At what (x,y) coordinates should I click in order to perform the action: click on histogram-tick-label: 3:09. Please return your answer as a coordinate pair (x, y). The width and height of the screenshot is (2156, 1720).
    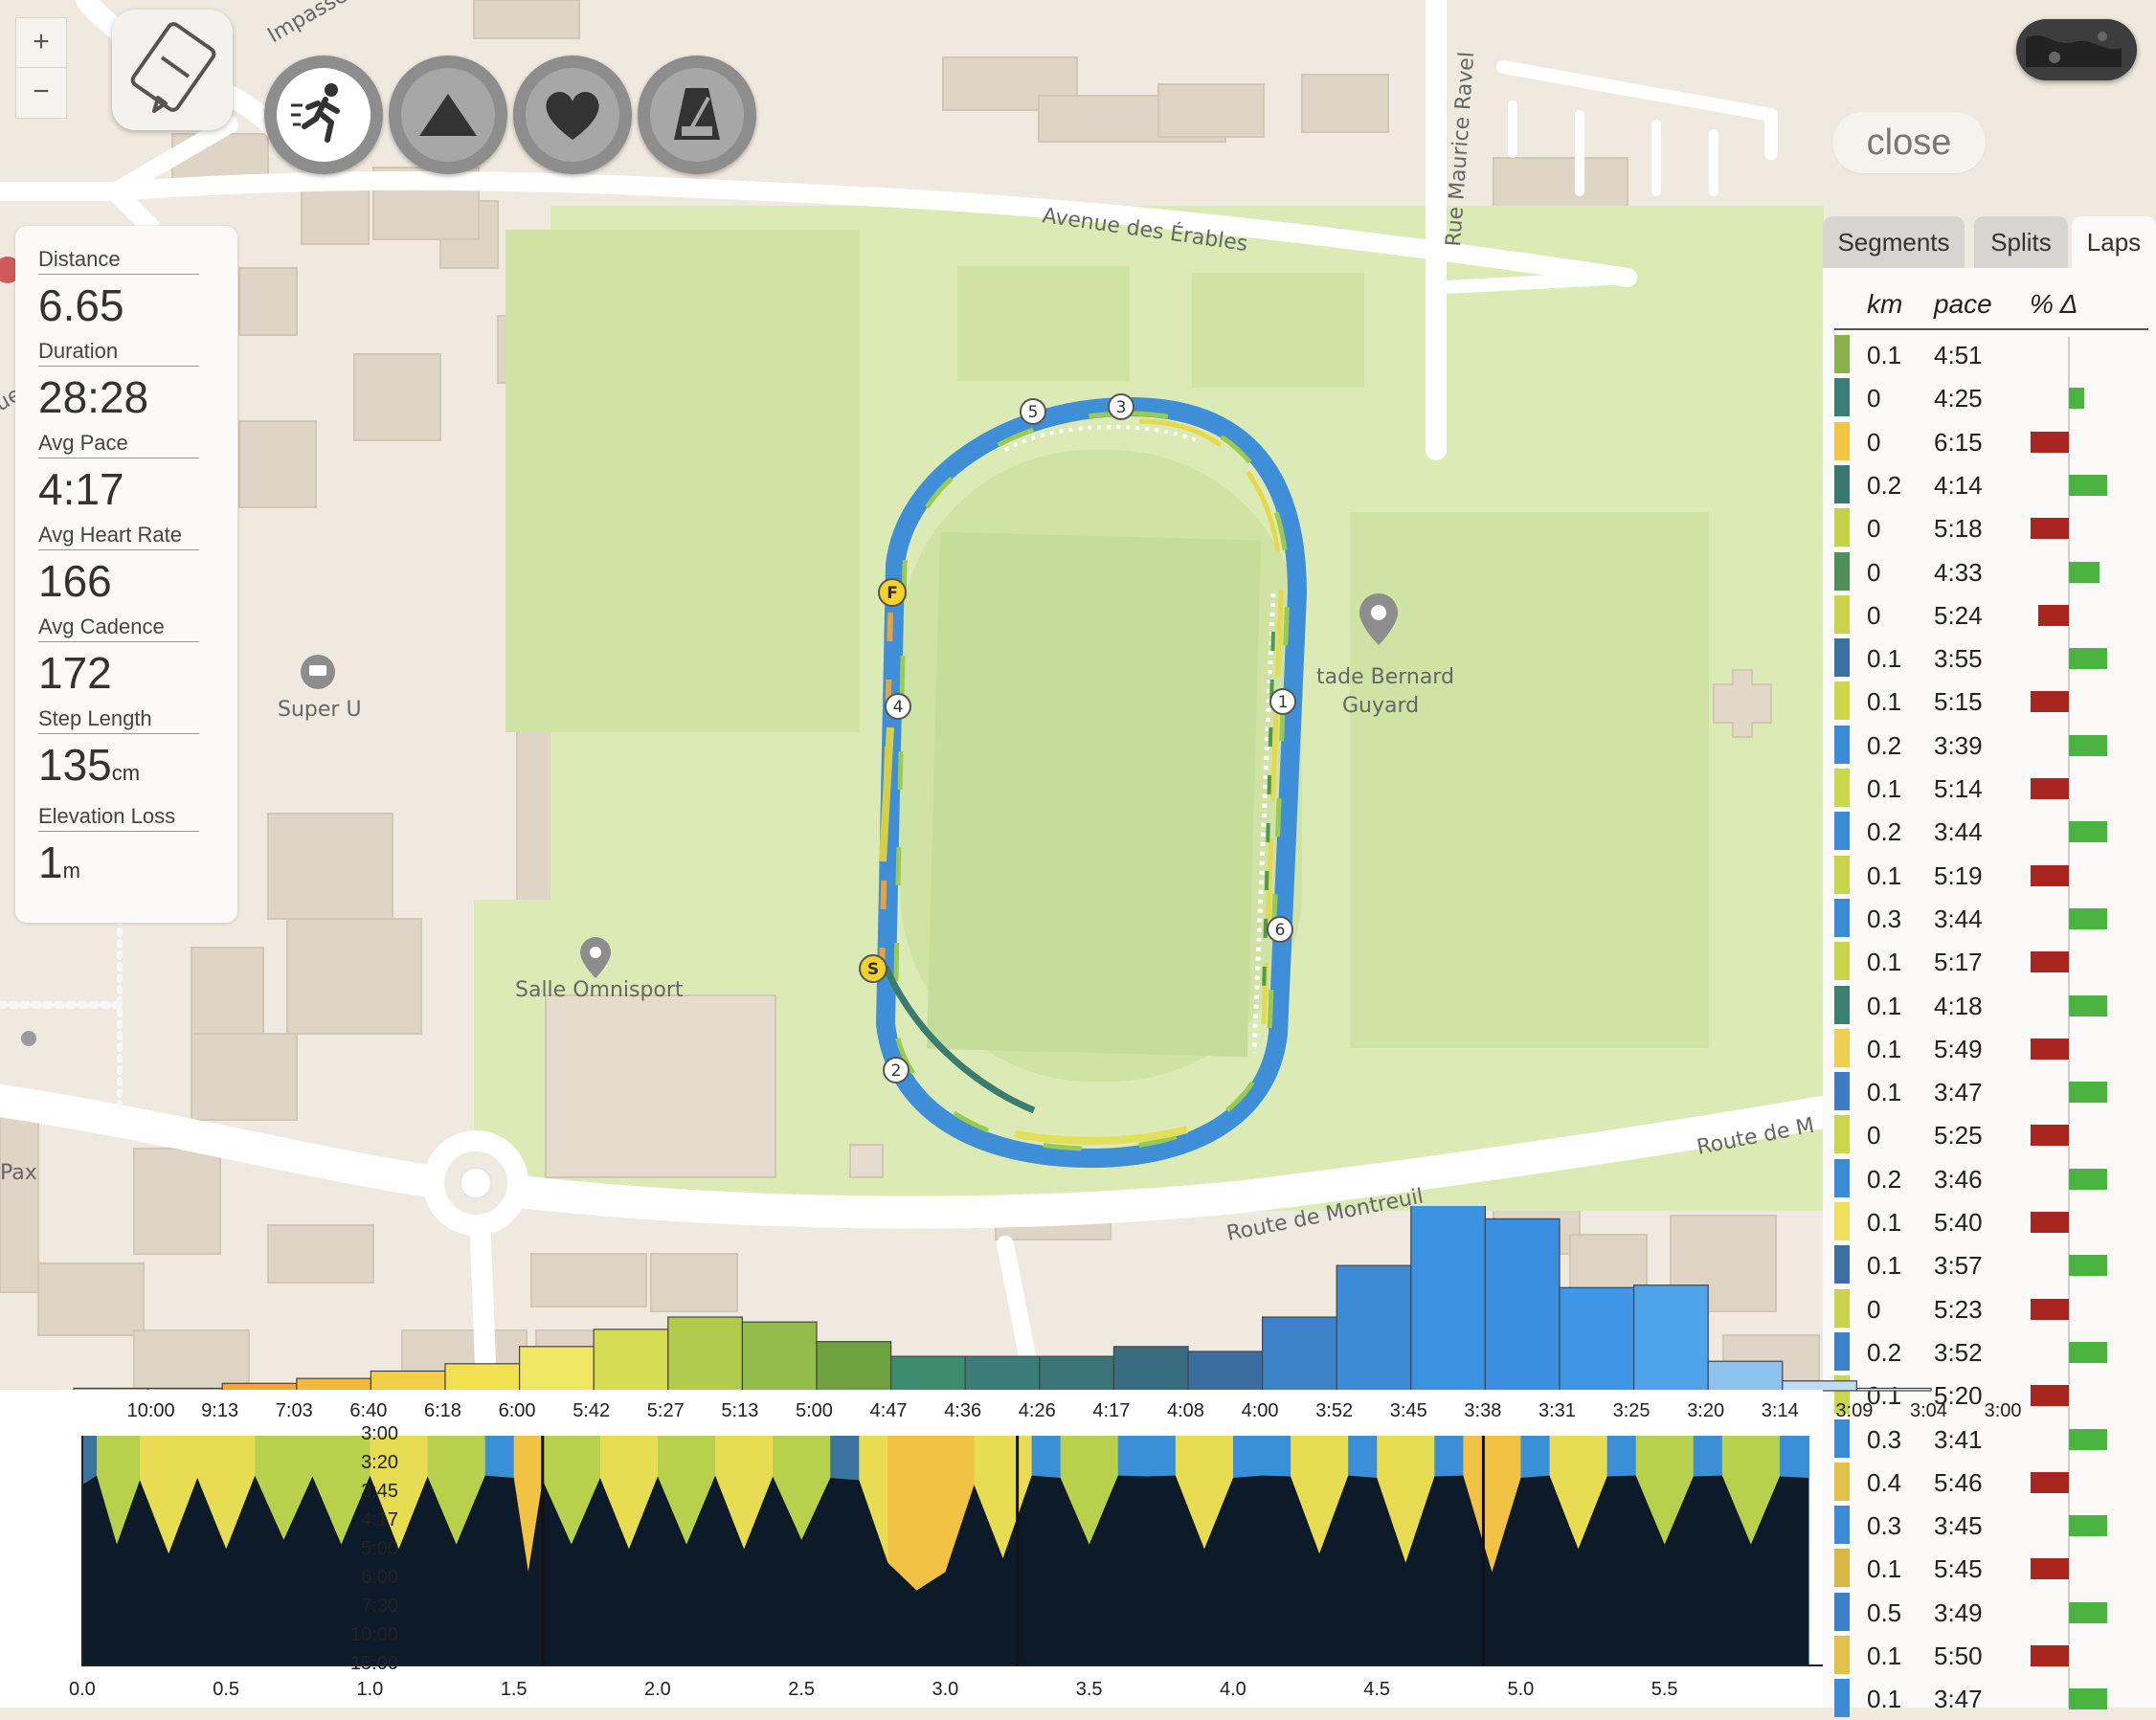
    Looking at the image, I should click on (1854, 1410).